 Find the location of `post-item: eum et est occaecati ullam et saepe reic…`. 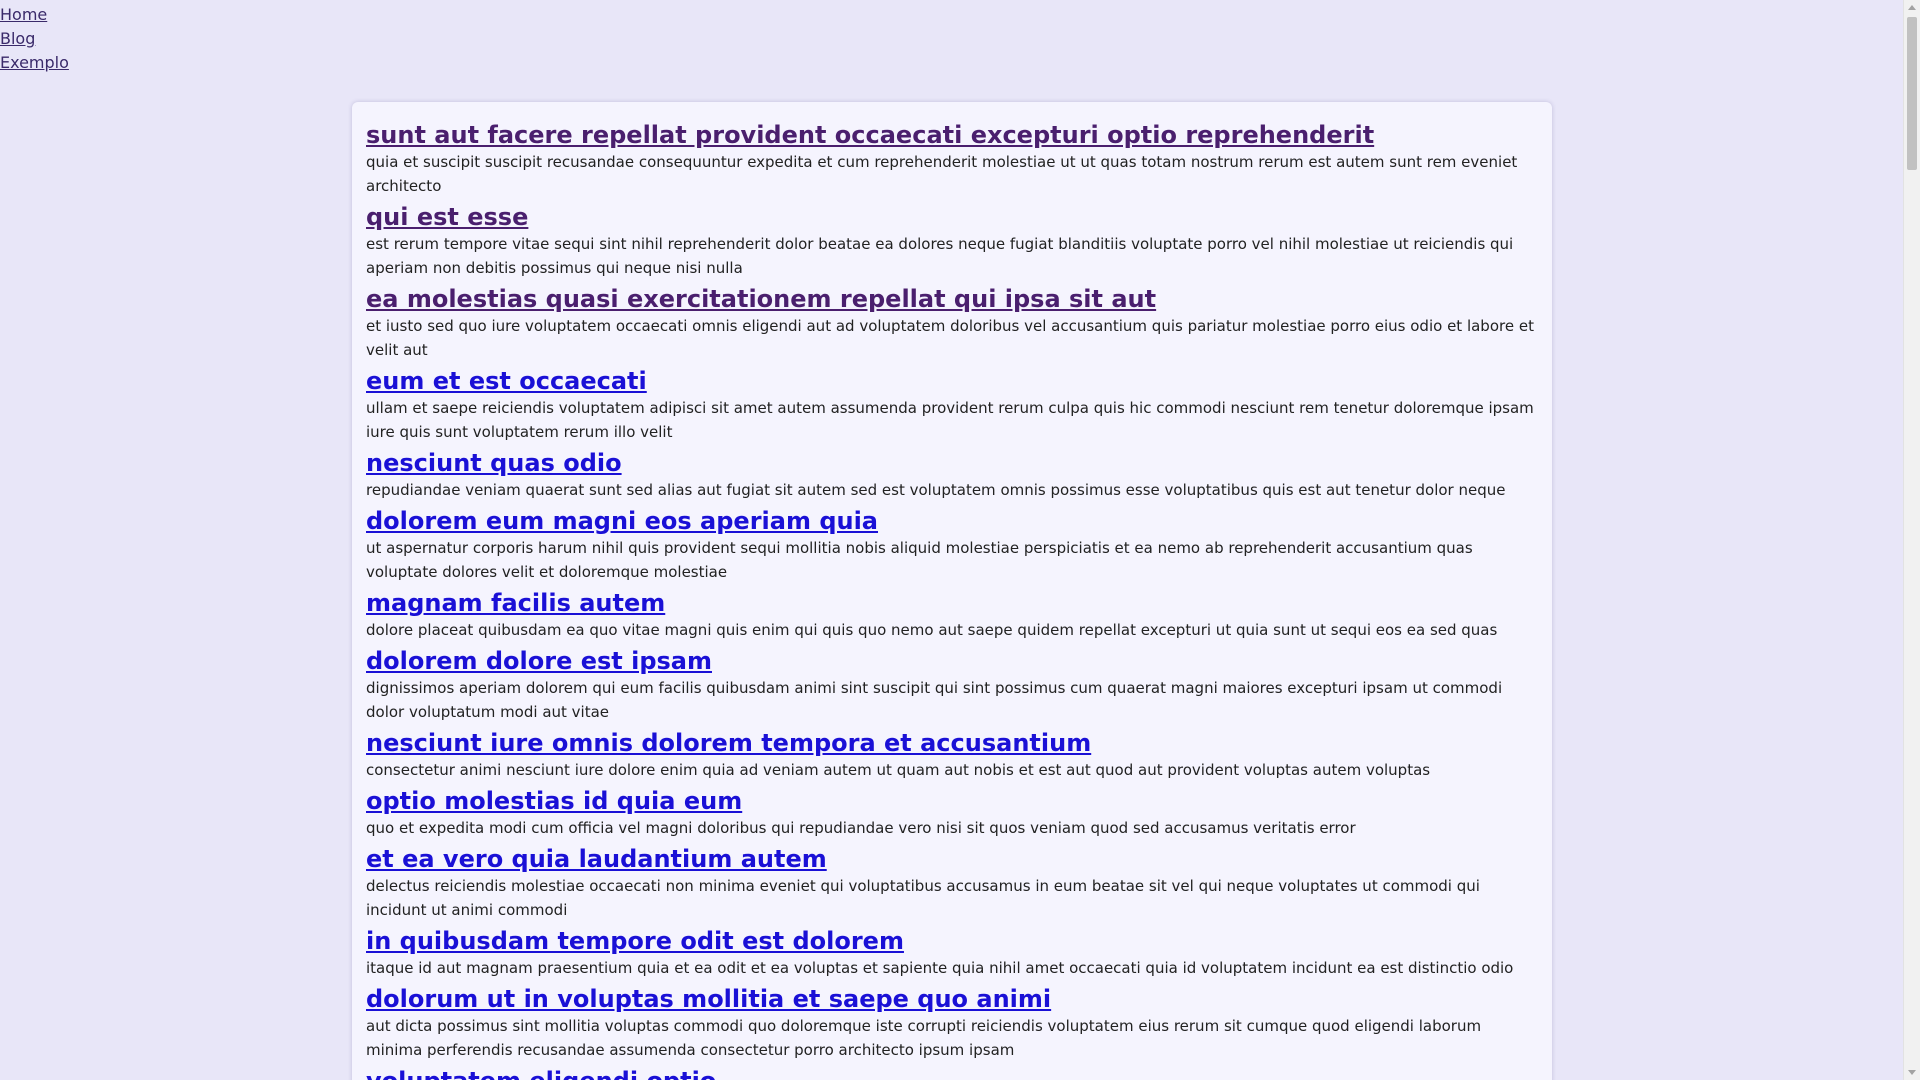

post-item: eum et est occaecati ullam et saepe reic… is located at coordinates (952, 405).